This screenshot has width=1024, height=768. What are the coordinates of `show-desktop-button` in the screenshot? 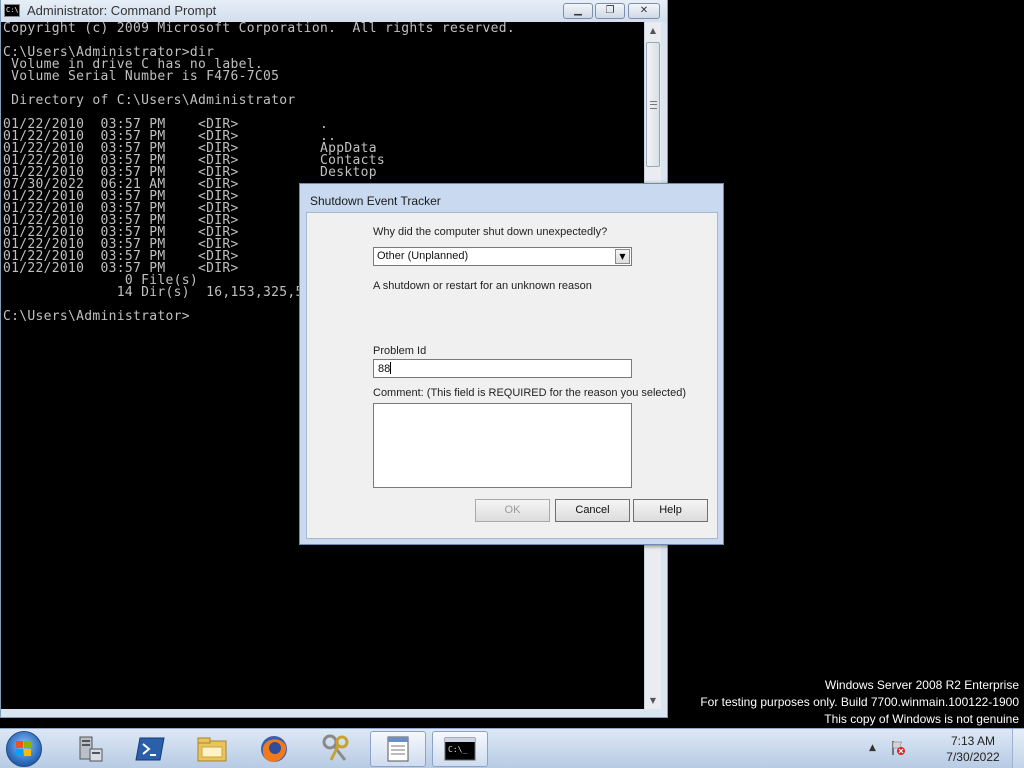 It's located at (1018, 748).